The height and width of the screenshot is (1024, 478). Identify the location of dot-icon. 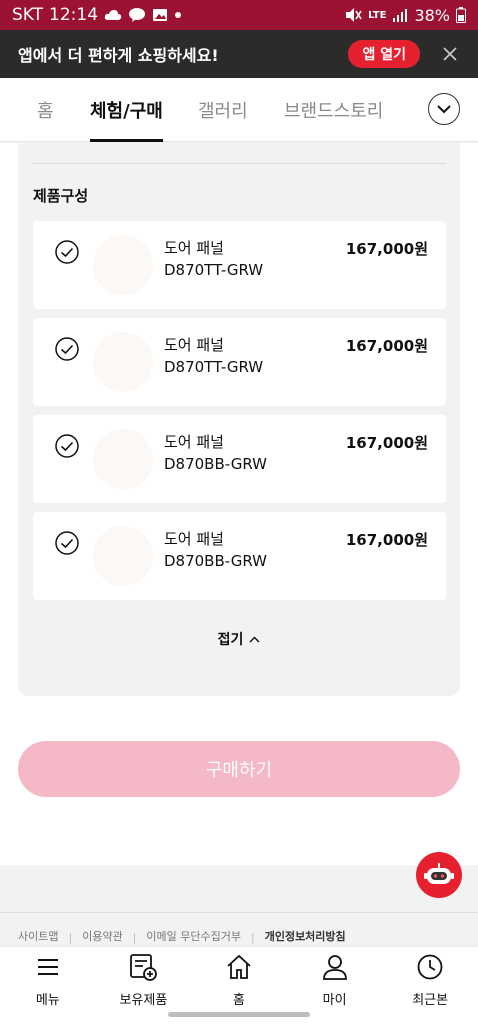
(178, 15).